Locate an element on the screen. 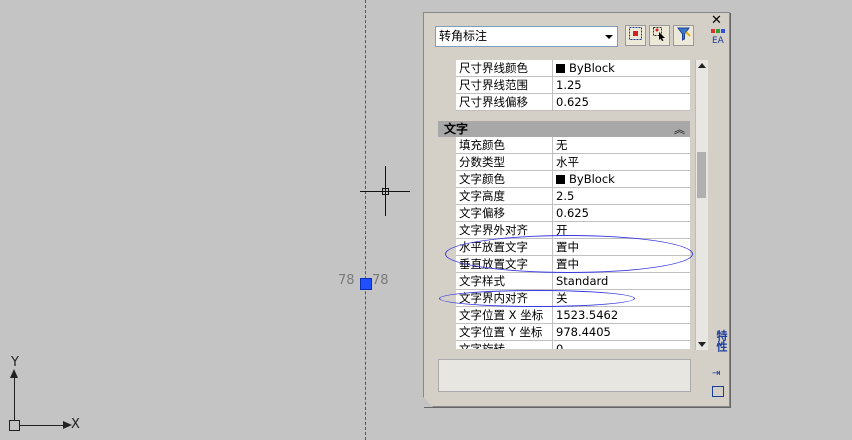  property-name: 尺寸界线偏移 is located at coordinates (504, 102).